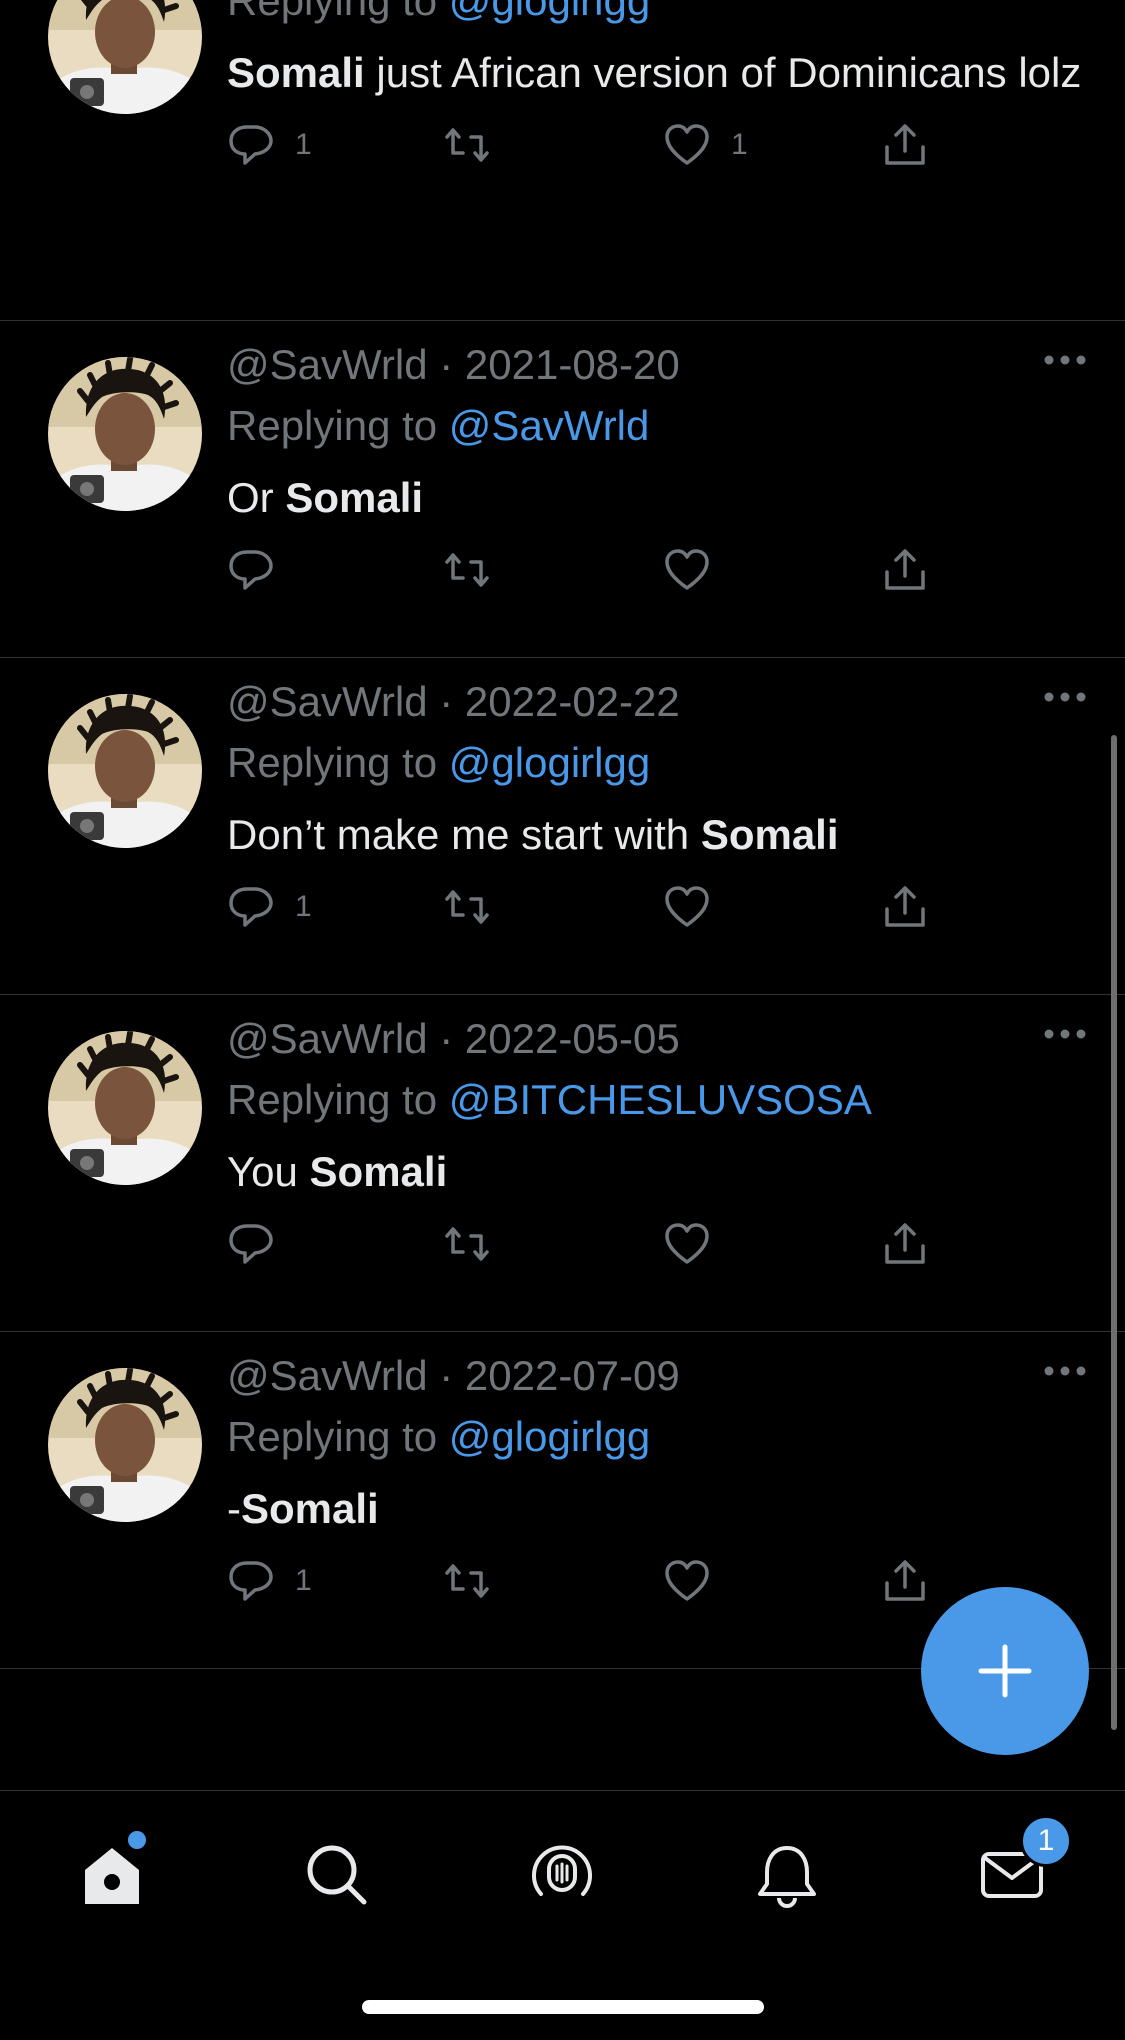 This screenshot has height=2040, width=1125. What do you see at coordinates (256, 497) in the screenshot?
I see `tweet-text-segment: Or` at bounding box center [256, 497].